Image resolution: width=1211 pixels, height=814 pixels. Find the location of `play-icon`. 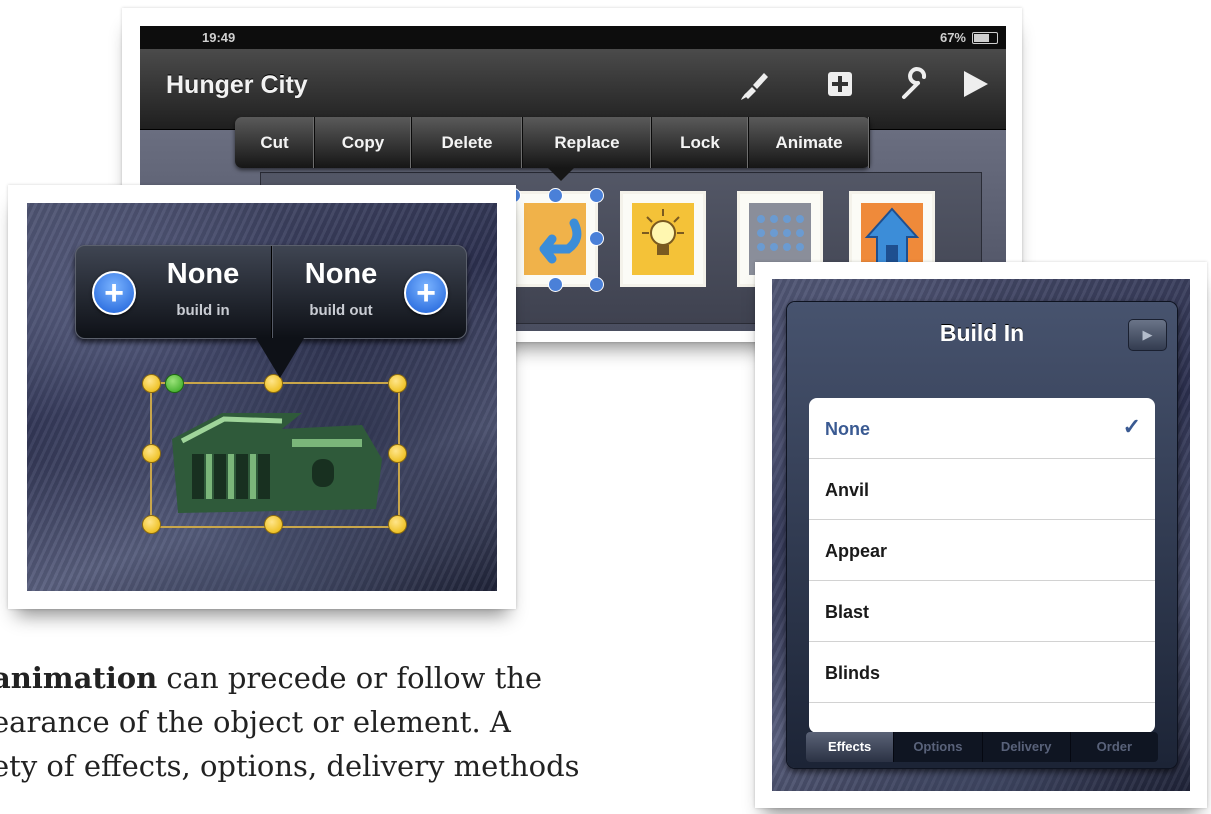

play-icon is located at coordinates (975, 87).